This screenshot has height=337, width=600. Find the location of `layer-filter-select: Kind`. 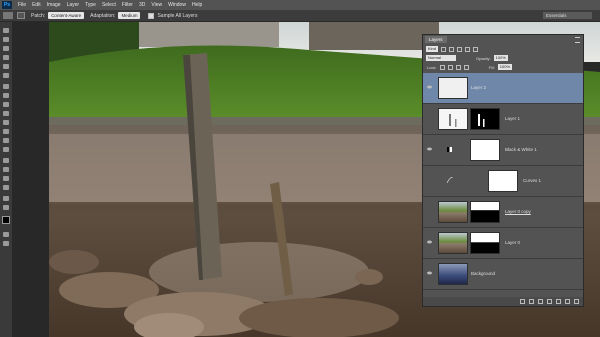

layer-filter-select: Kind is located at coordinates (432, 49).